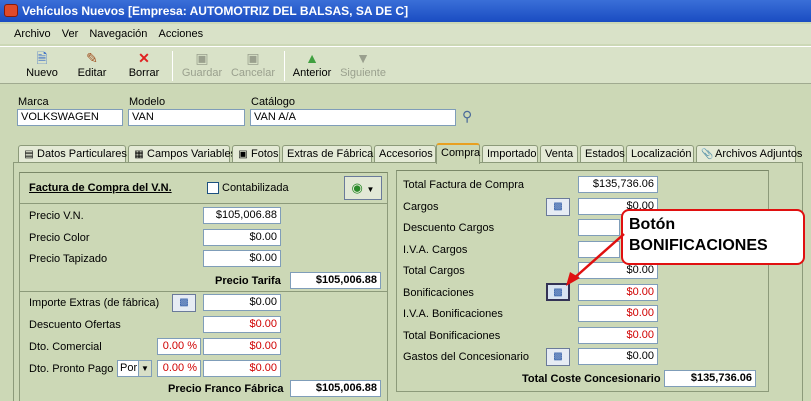  What do you see at coordinates (618, 356) in the screenshot?
I see `gastos-field: $0.00` at bounding box center [618, 356].